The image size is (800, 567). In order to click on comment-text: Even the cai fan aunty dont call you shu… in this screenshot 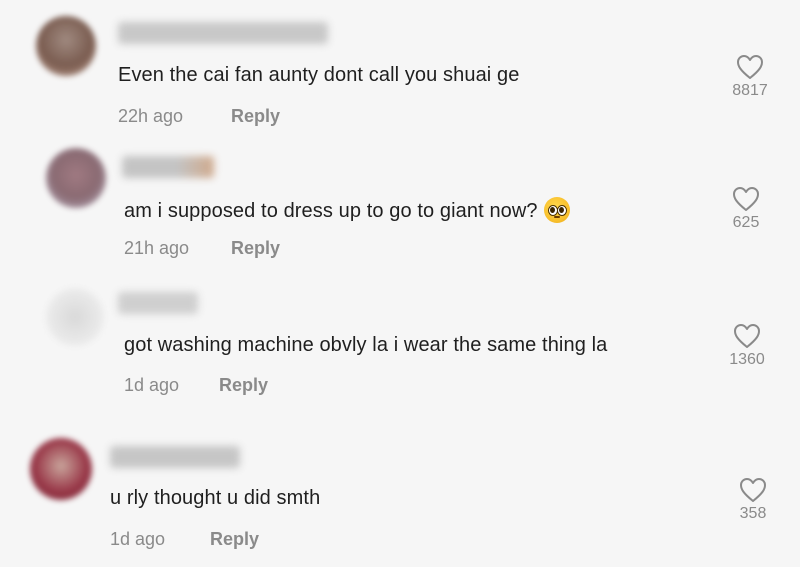, I will do `click(319, 75)`.